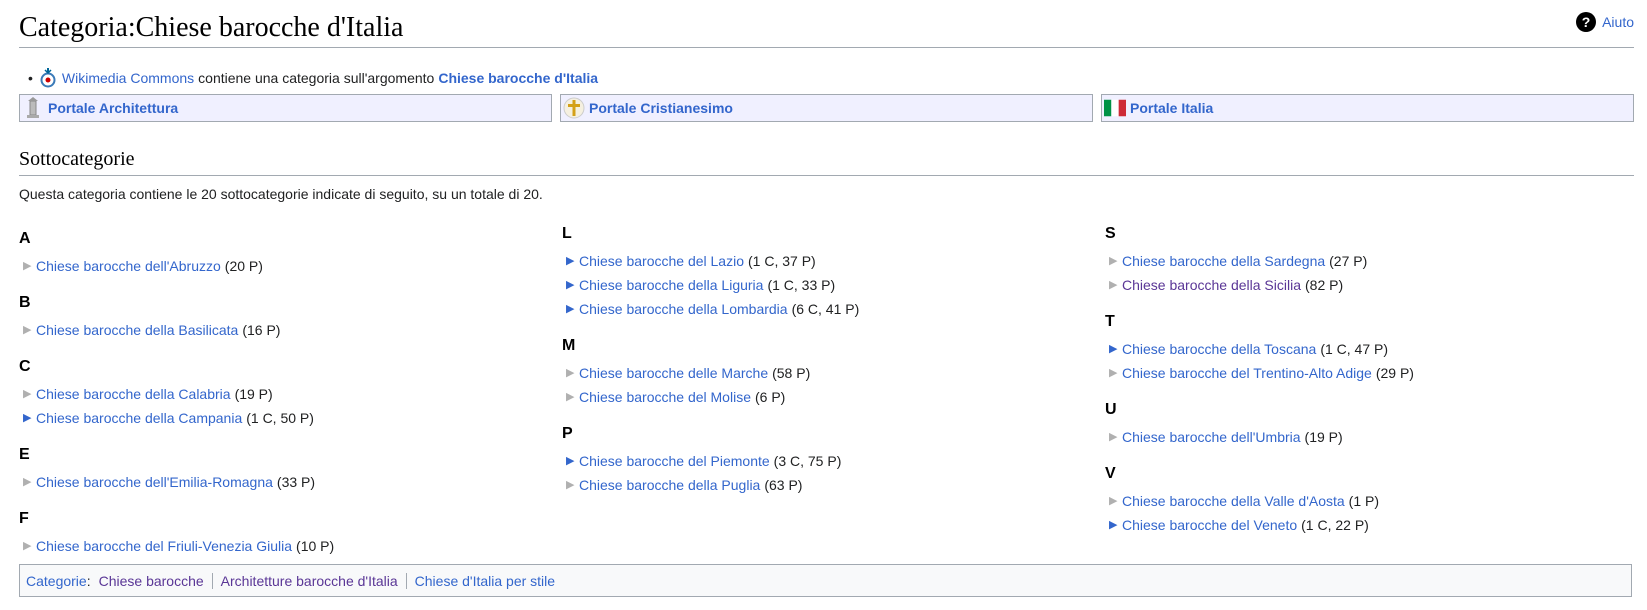  Describe the element at coordinates (567, 433) in the screenshot. I see `group-letter: P` at that location.